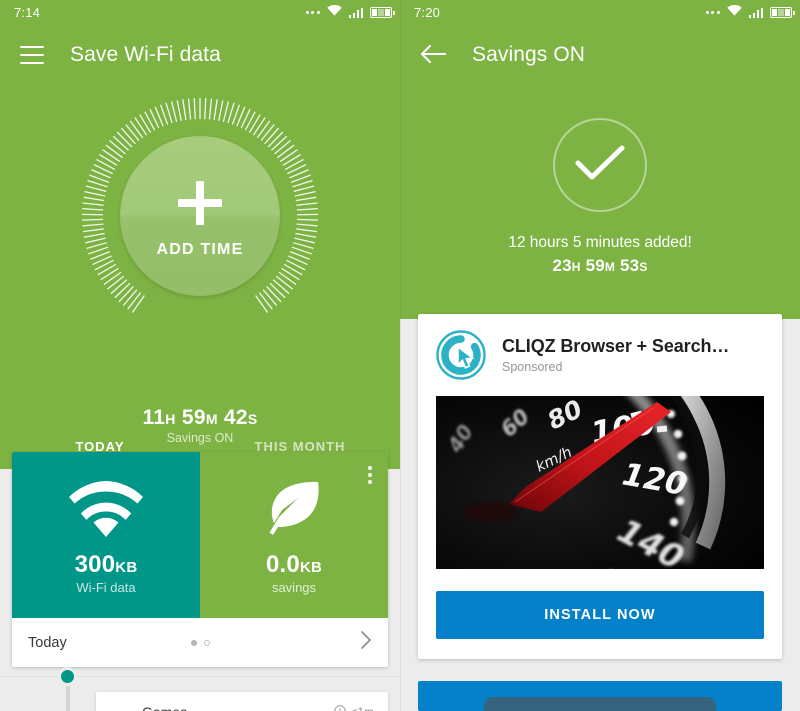 The width and height of the screenshot is (800, 711). What do you see at coordinates (311, 567) in the screenshot?
I see `stat-unit-savings: KB` at bounding box center [311, 567].